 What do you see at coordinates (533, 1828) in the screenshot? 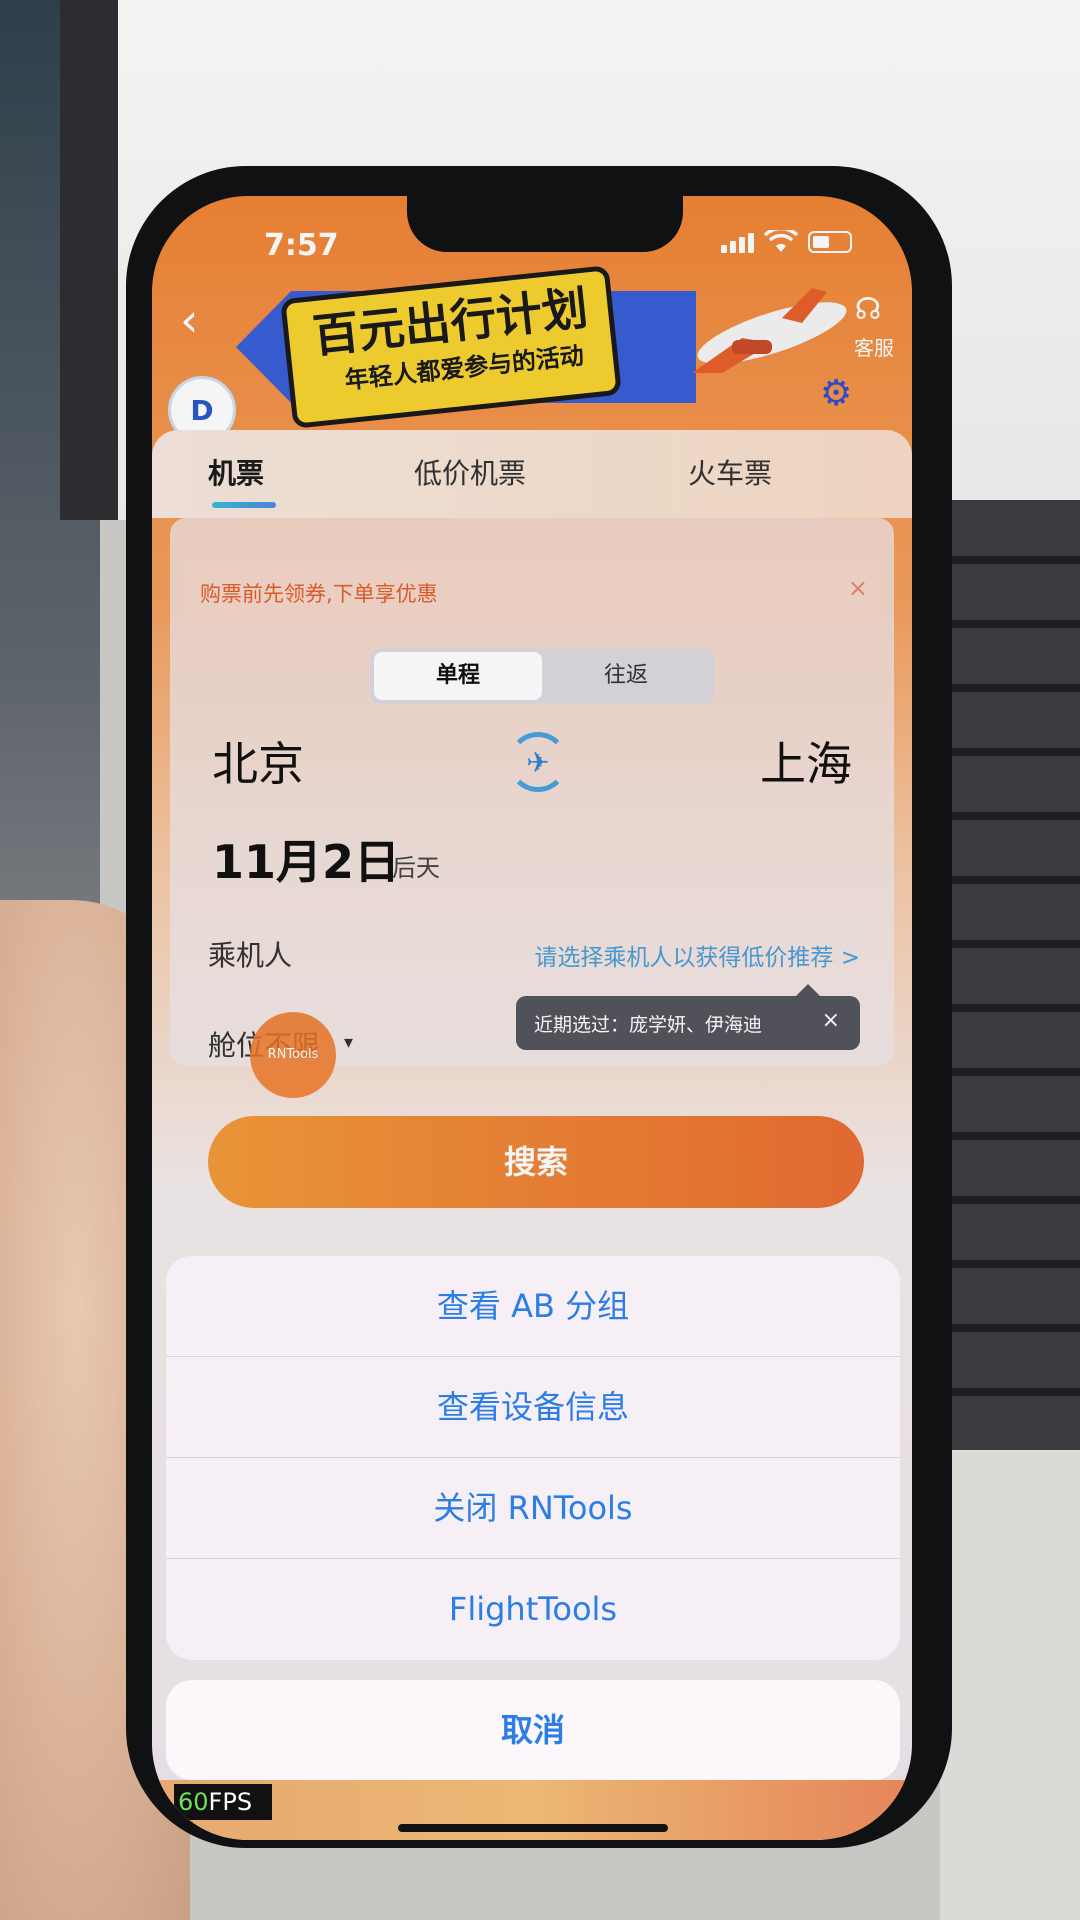
I see `home-indicator` at bounding box center [533, 1828].